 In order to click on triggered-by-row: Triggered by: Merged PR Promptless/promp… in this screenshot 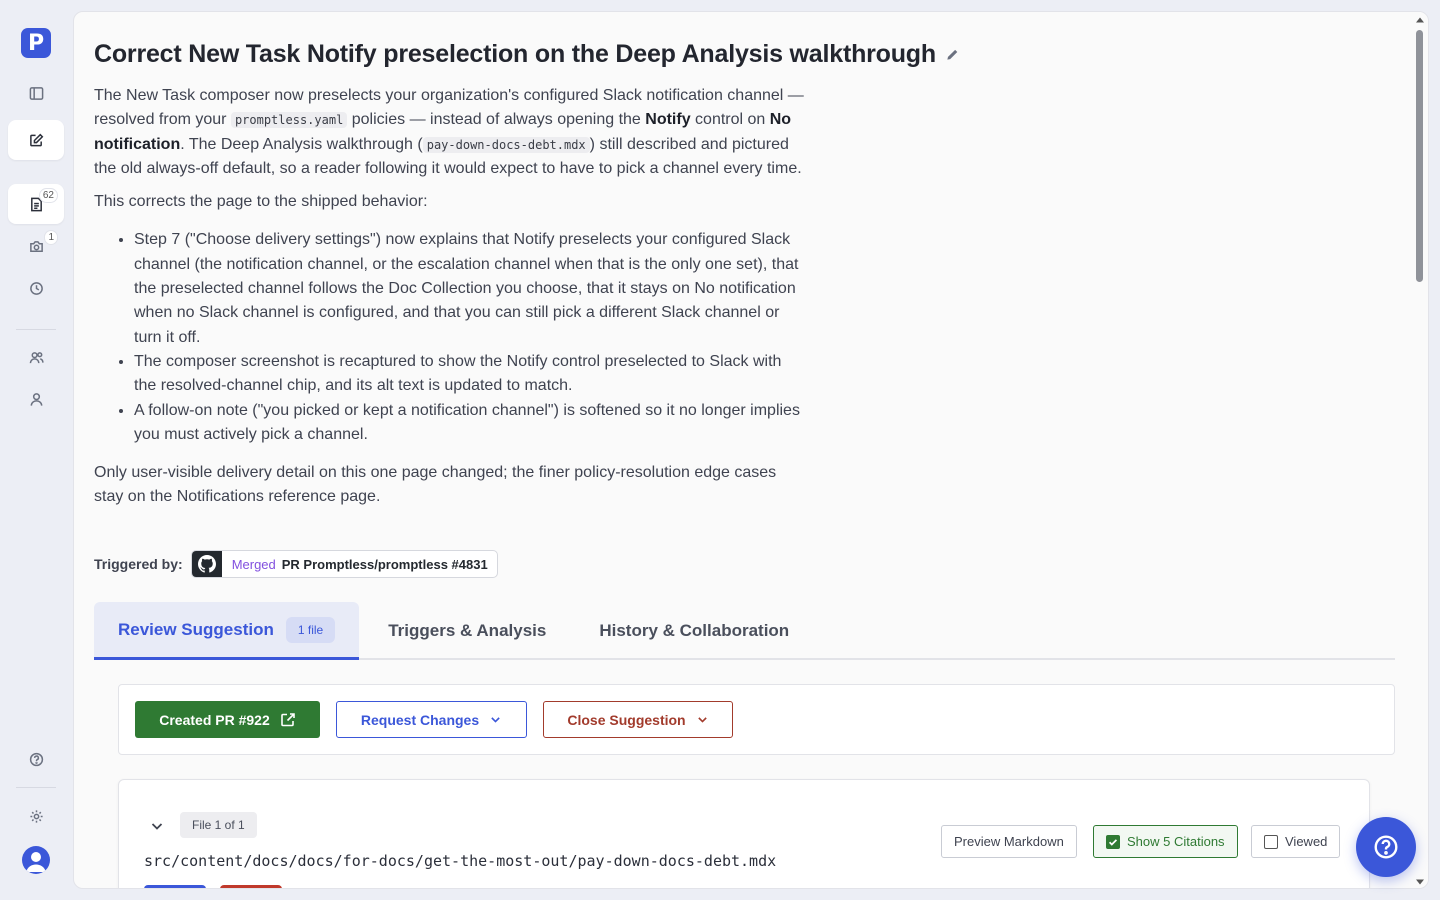, I will do `click(296, 564)`.